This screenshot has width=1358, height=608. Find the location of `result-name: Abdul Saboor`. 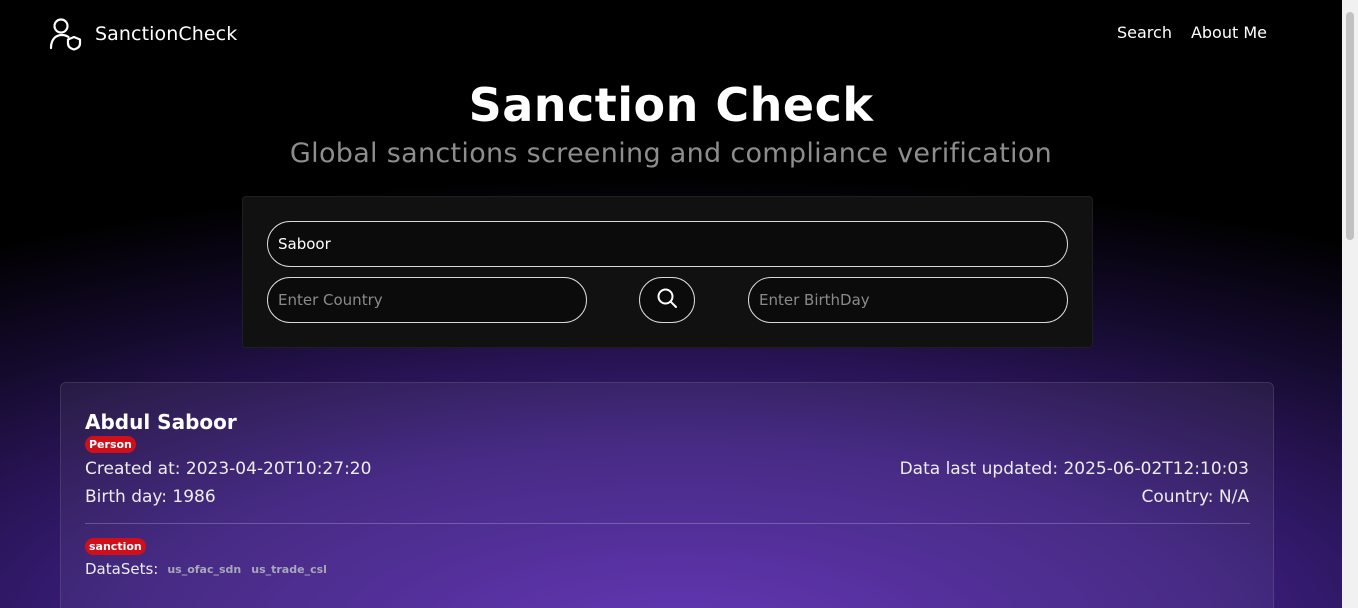

result-name: Abdul Saboor is located at coordinates (161, 422).